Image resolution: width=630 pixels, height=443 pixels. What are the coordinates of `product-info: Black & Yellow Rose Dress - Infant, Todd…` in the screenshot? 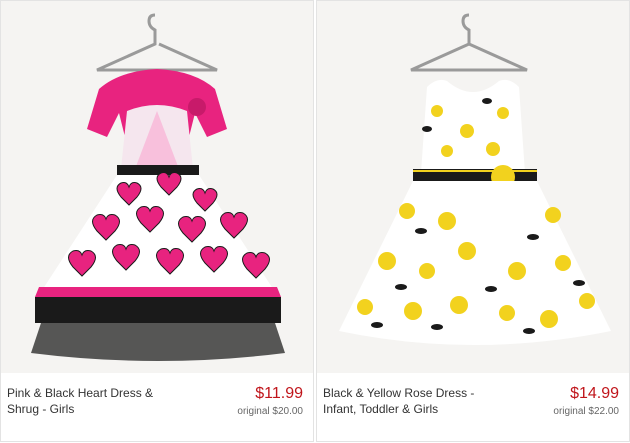 It's located at (473, 408).